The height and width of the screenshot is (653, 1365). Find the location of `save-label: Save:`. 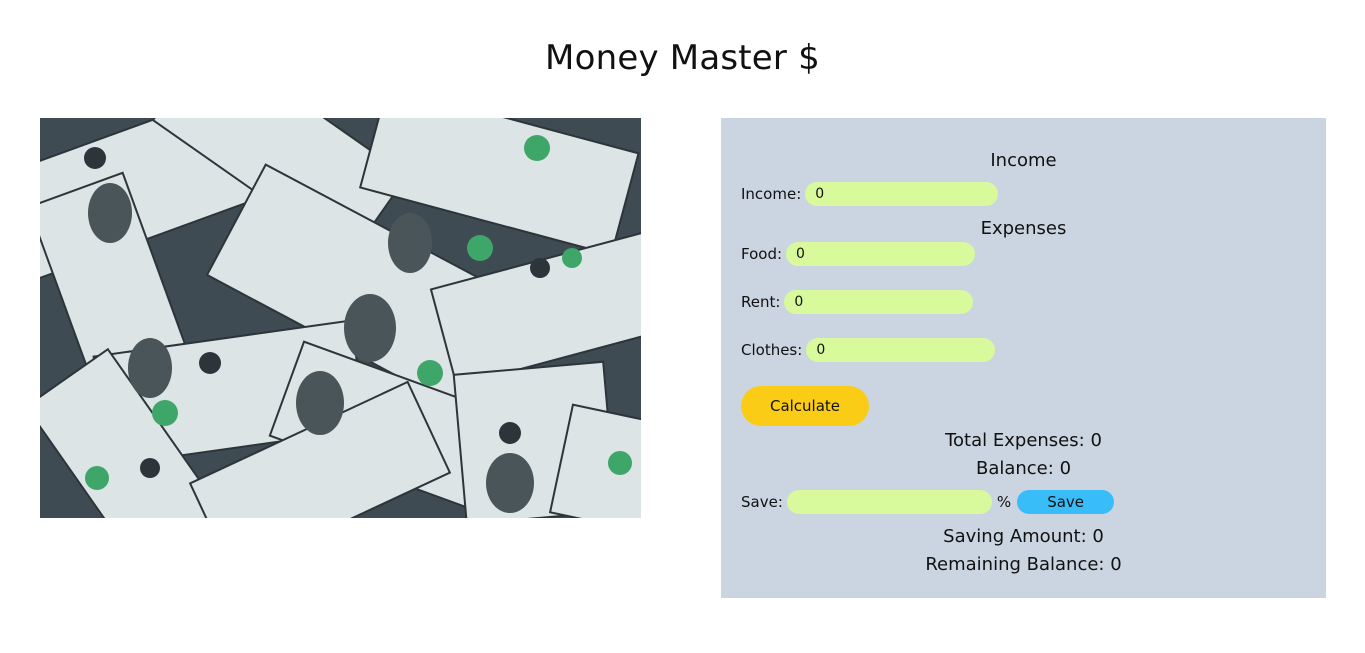

save-label: Save: is located at coordinates (762, 502).